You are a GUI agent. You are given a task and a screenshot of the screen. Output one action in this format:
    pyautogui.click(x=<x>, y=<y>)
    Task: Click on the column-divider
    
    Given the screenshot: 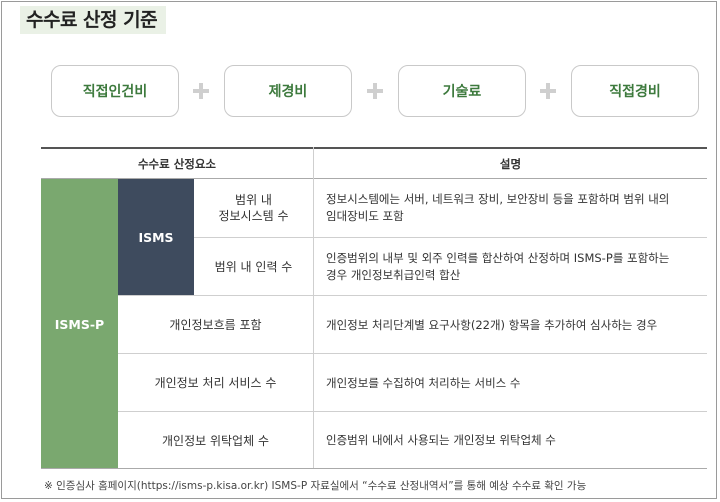 What is the action you would take?
    pyautogui.click(x=313, y=308)
    